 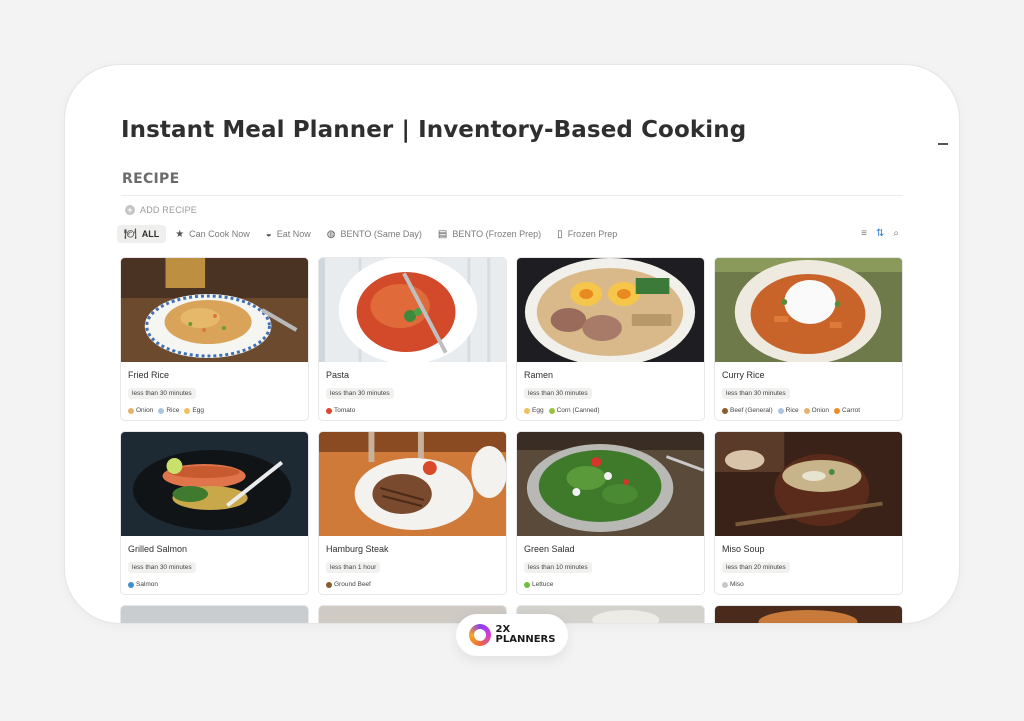 What do you see at coordinates (130, 234) in the screenshot?
I see `utensils-icon: 🍽` at bounding box center [130, 234].